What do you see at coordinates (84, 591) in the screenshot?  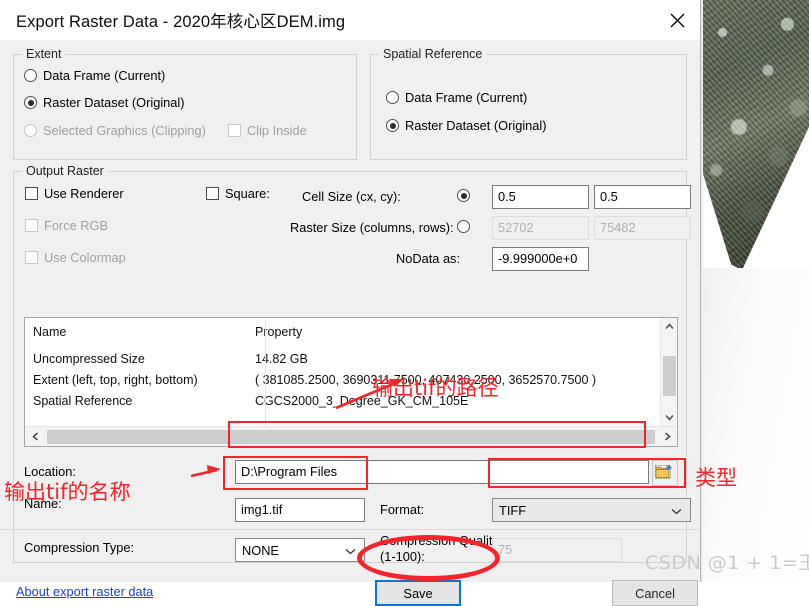 I see `about-export-raster-data-link: About export raster data` at bounding box center [84, 591].